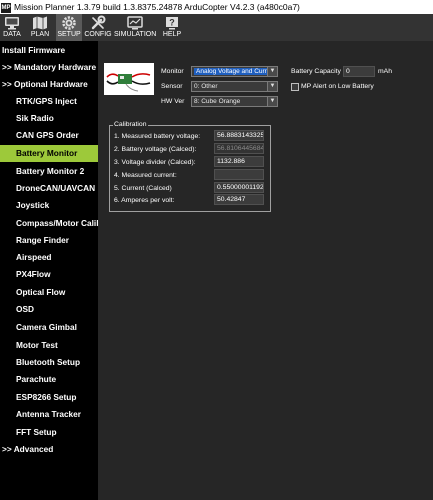 This screenshot has width=433, height=500. I want to click on sidebar-item-joystick: Joystick, so click(49, 205).